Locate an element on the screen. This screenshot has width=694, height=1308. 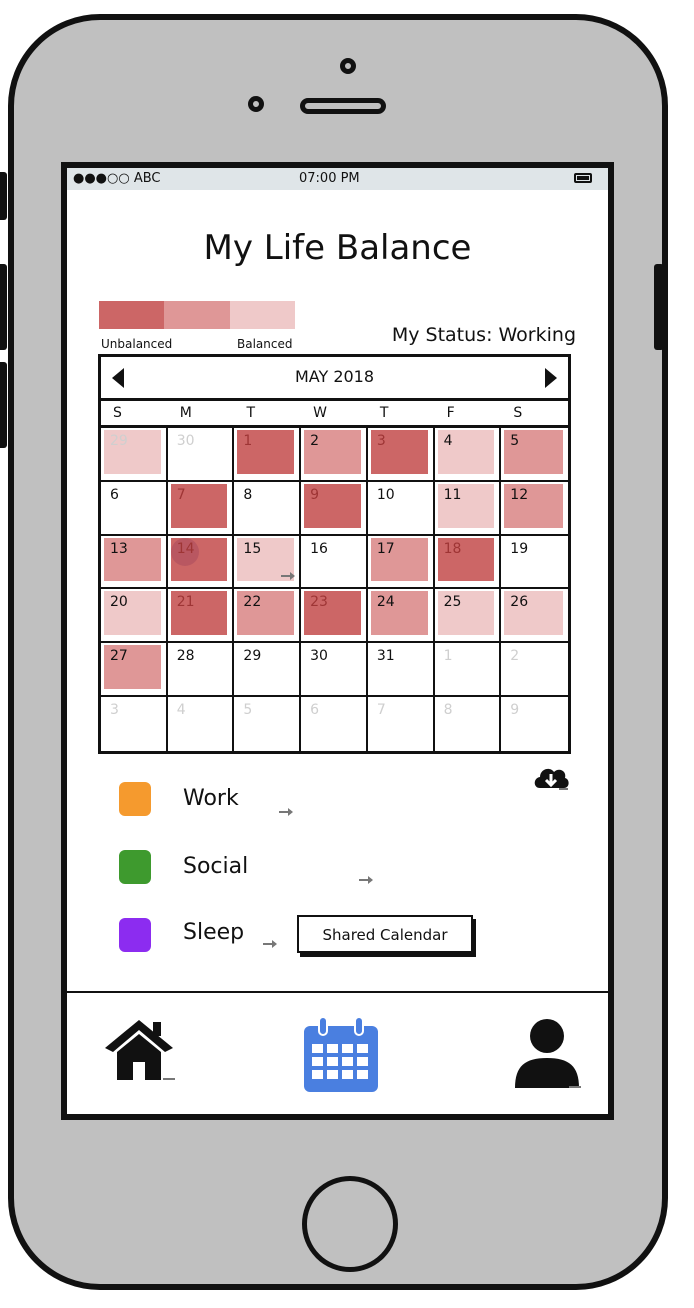
calendar-day-cell: 25 is located at coordinates (468, 616).